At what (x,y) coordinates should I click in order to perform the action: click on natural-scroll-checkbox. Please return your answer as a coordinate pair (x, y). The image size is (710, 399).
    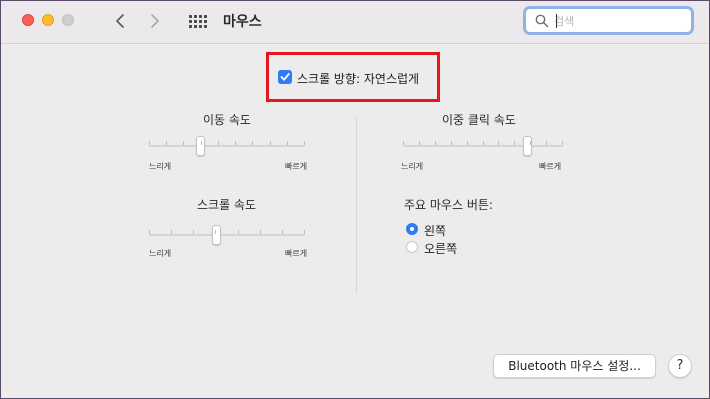
    Looking at the image, I should click on (285, 77).